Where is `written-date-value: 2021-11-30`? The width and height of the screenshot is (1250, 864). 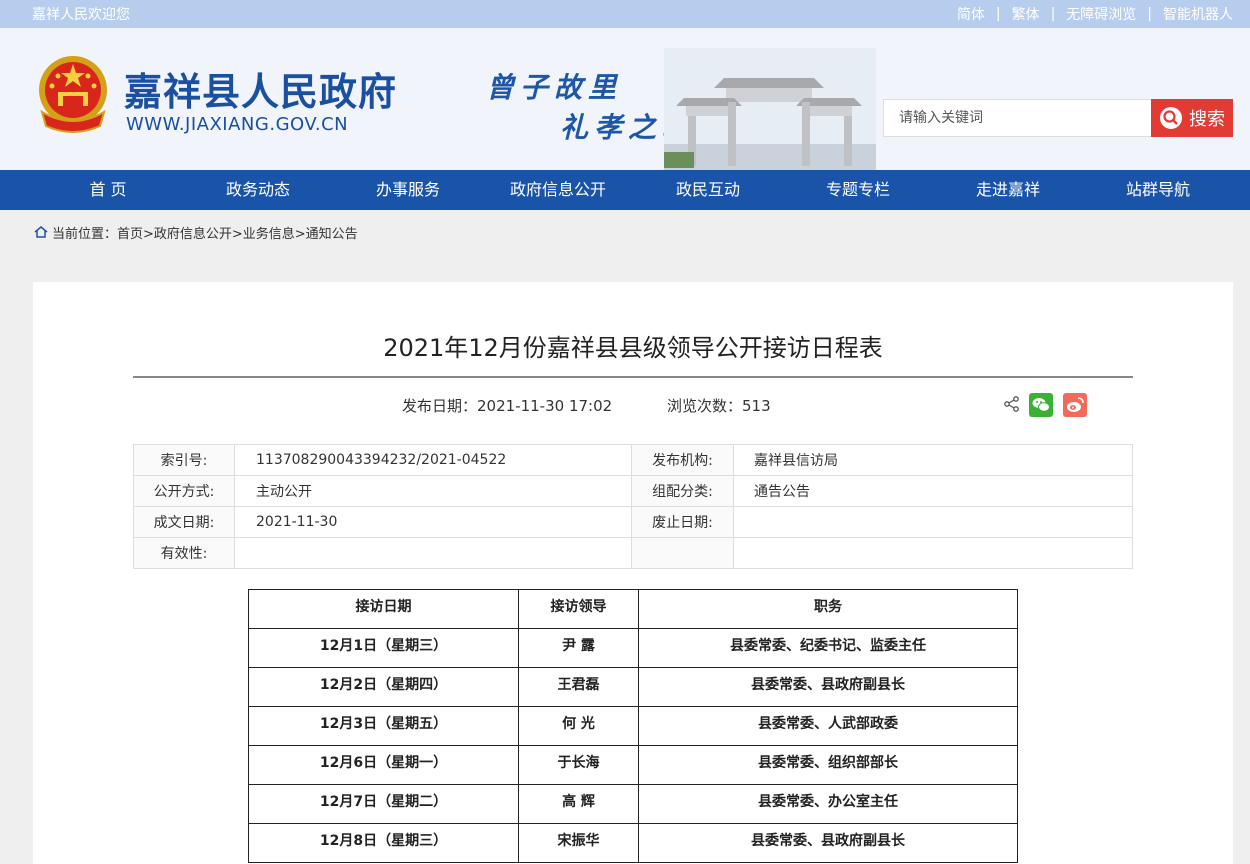 written-date-value: 2021-11-30 is located at coordinates (433, 522).